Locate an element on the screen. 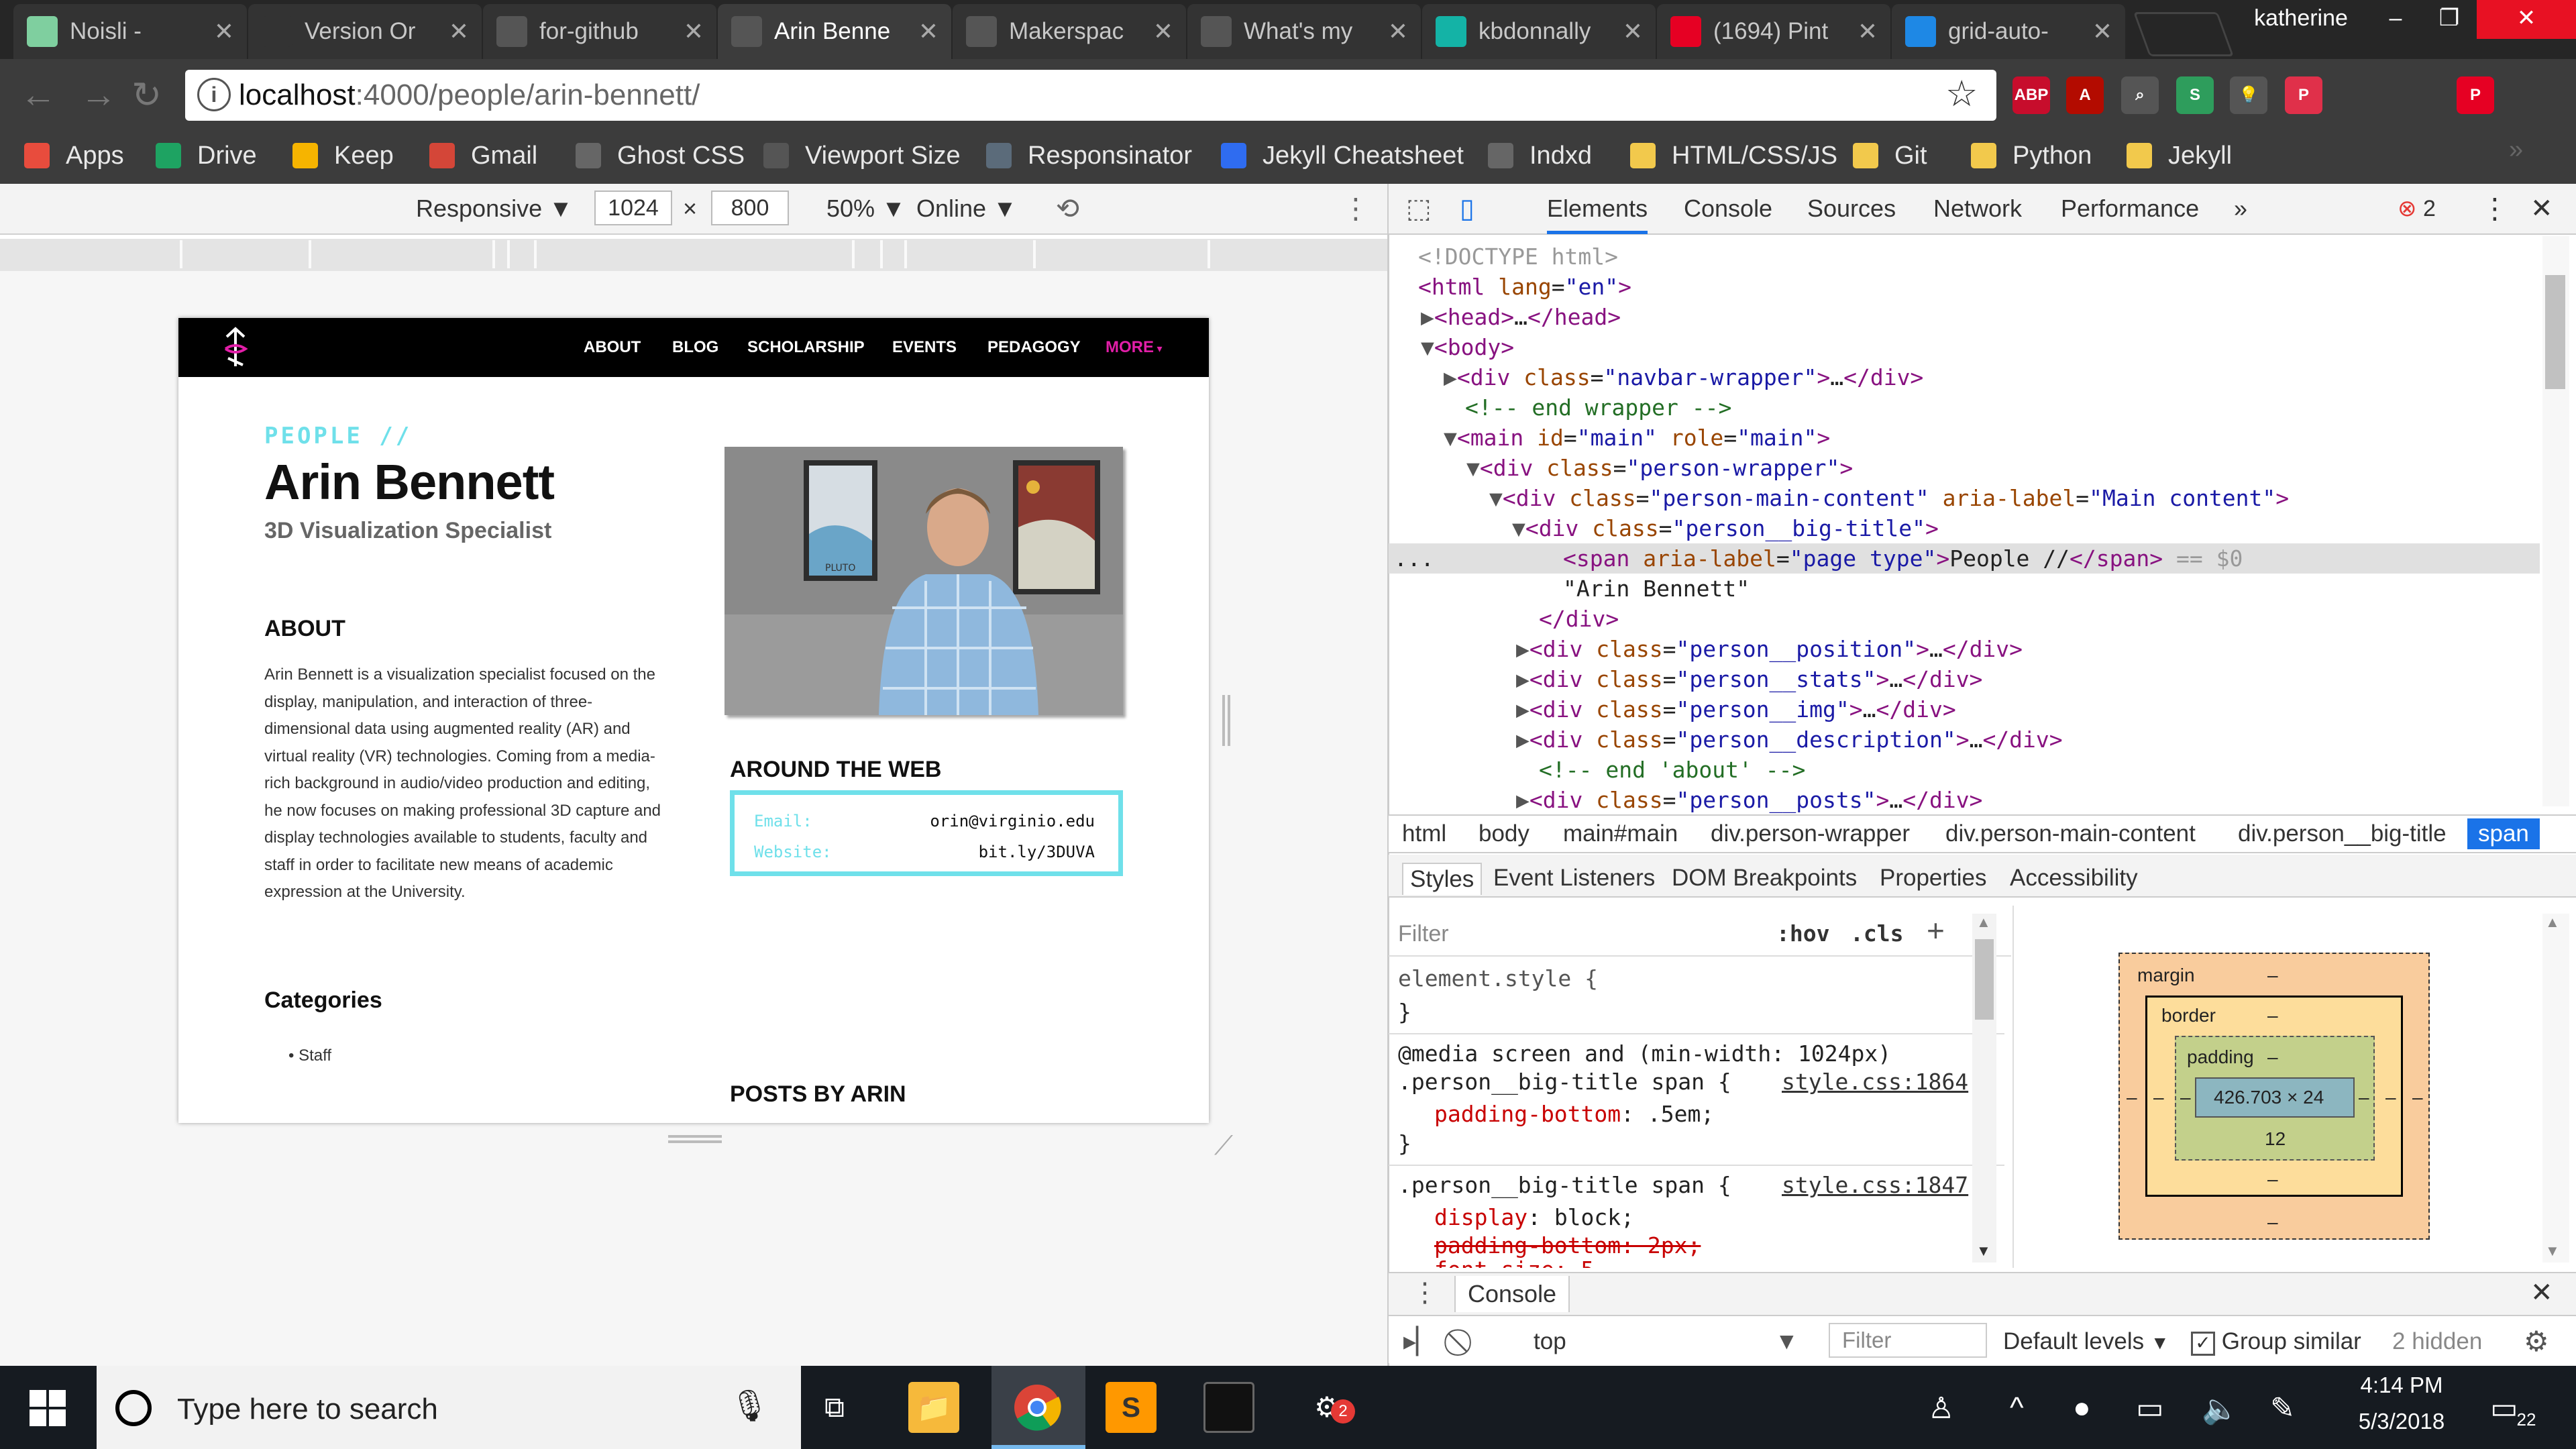 This screenshot has height=1449, width=2576. tab-network: Network is located at coordinates (1977, 208).